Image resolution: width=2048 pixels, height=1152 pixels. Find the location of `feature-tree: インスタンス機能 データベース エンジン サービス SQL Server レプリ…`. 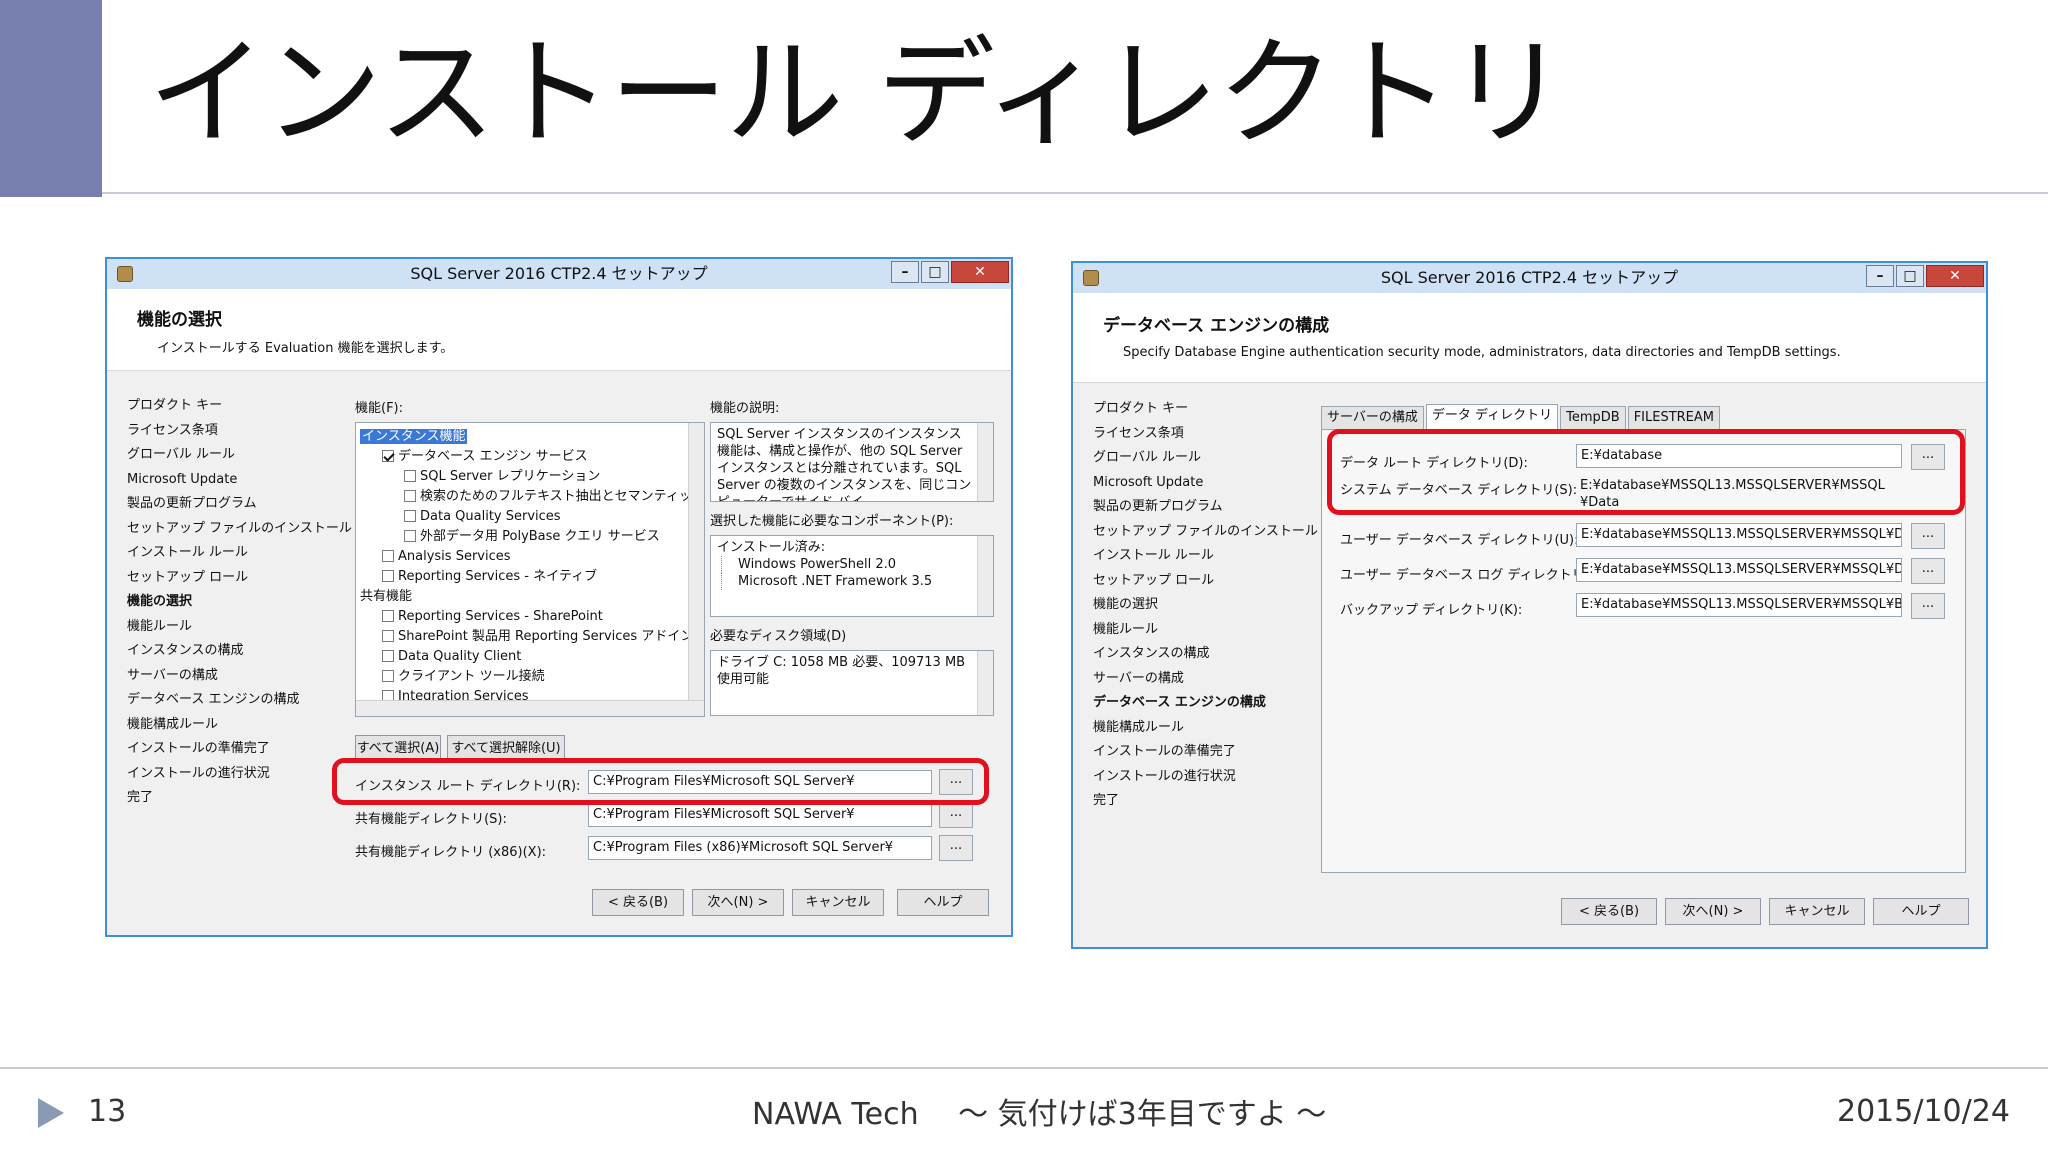

feature-tree: インスタンス機能 データベース エンジン サービス SQL Server レプリ… is located at coordinates (530, 569).